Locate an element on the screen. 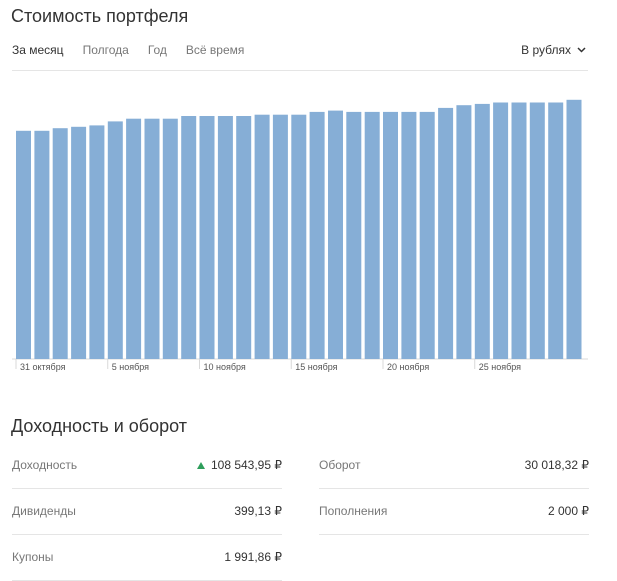  x-tick-label: 15 ноября is located at coordinates (316, 367).